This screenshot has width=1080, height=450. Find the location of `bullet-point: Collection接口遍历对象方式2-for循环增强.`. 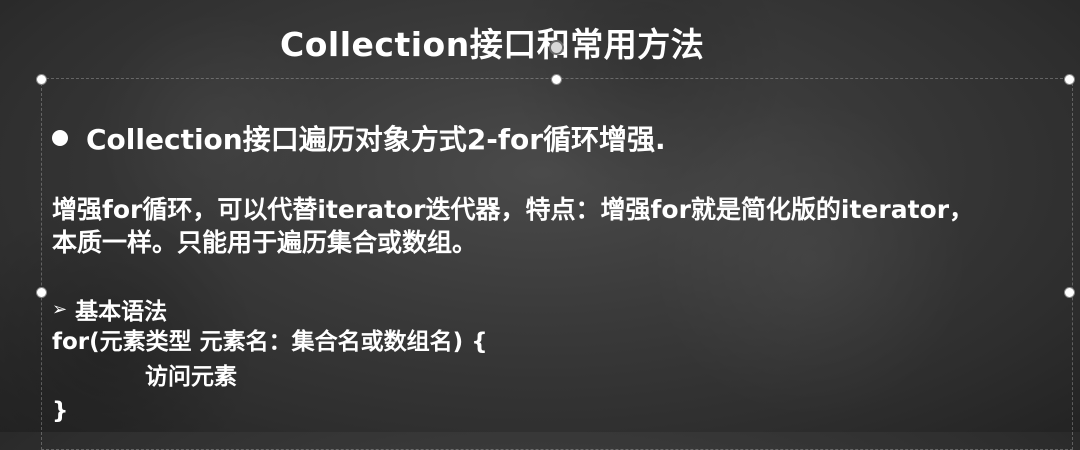

bullet-point: Collection接口遍历对象方式2-for循环增强. is located at coordinates (359, 138).